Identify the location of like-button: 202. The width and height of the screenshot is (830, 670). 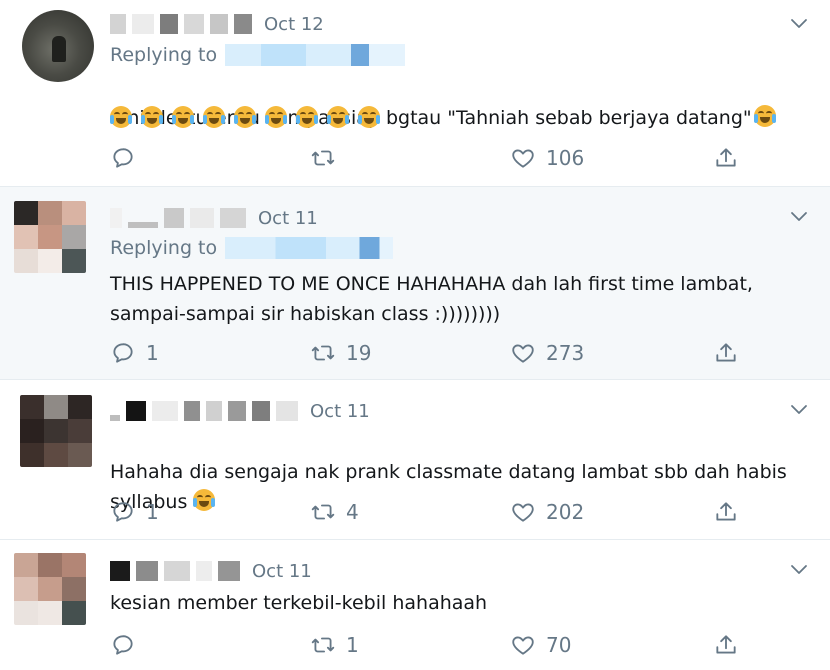
(611, 512).